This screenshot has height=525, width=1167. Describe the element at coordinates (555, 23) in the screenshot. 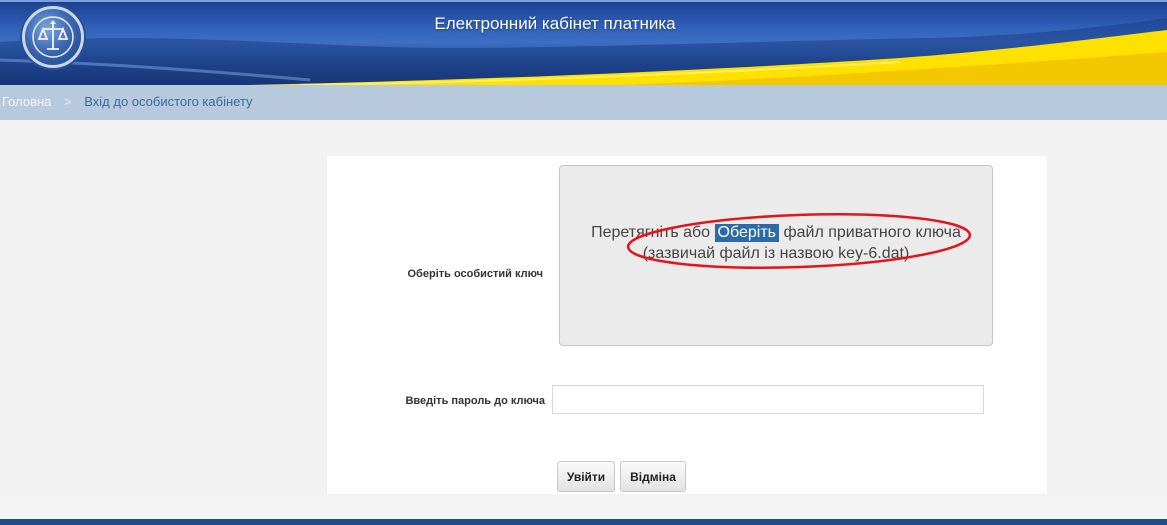

I see `app-title: Електронний кабінет платника` at that location.